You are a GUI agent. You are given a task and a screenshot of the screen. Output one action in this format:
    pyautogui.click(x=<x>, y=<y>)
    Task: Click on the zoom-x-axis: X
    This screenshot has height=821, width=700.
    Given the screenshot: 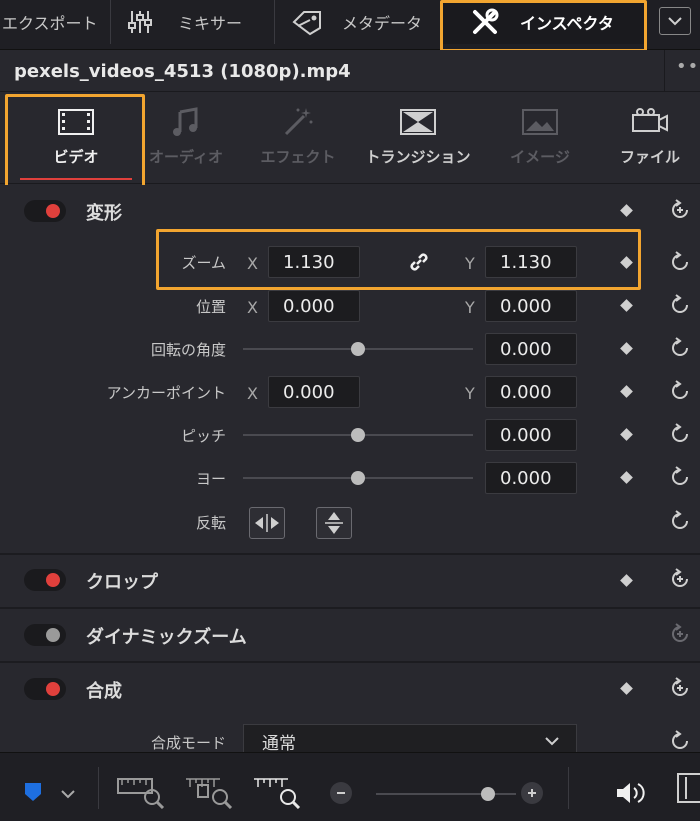 What is the action you would take?
    pyautogui.click(x=252, y=263)
    